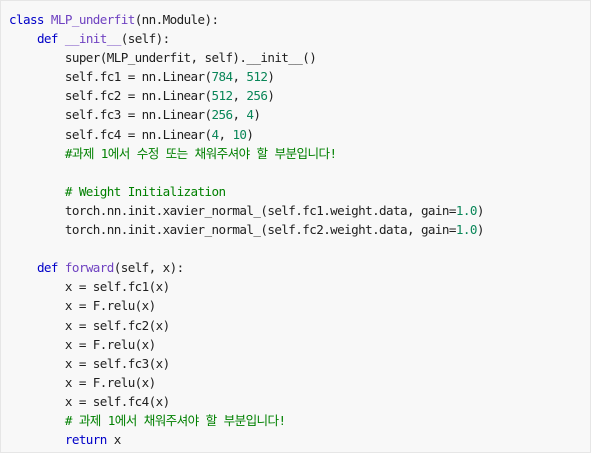  What do you see at coordinates (200, 153) in the screenshot?
I see `comment-token: #과제 1에서 수정 또는 채워주셔야 할 부분입니다!` at bounding box center [200, 153].